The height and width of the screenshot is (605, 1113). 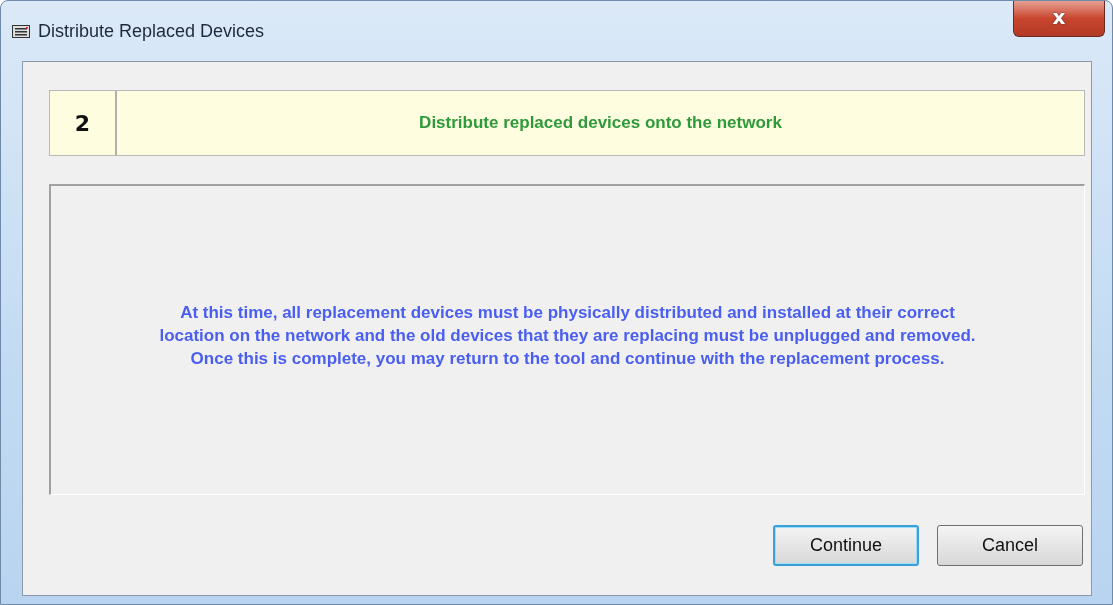 What do you see at coordinates (600, 123) in the screenshot?
I see `step-title: Distribute replaced devices onto the network` at bounding box center [600, 123].